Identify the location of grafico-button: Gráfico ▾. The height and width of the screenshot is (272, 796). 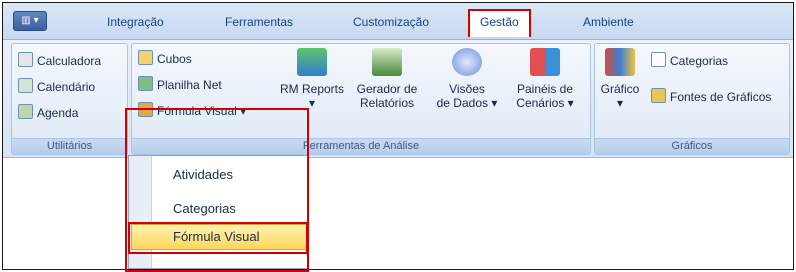
(620, 79).